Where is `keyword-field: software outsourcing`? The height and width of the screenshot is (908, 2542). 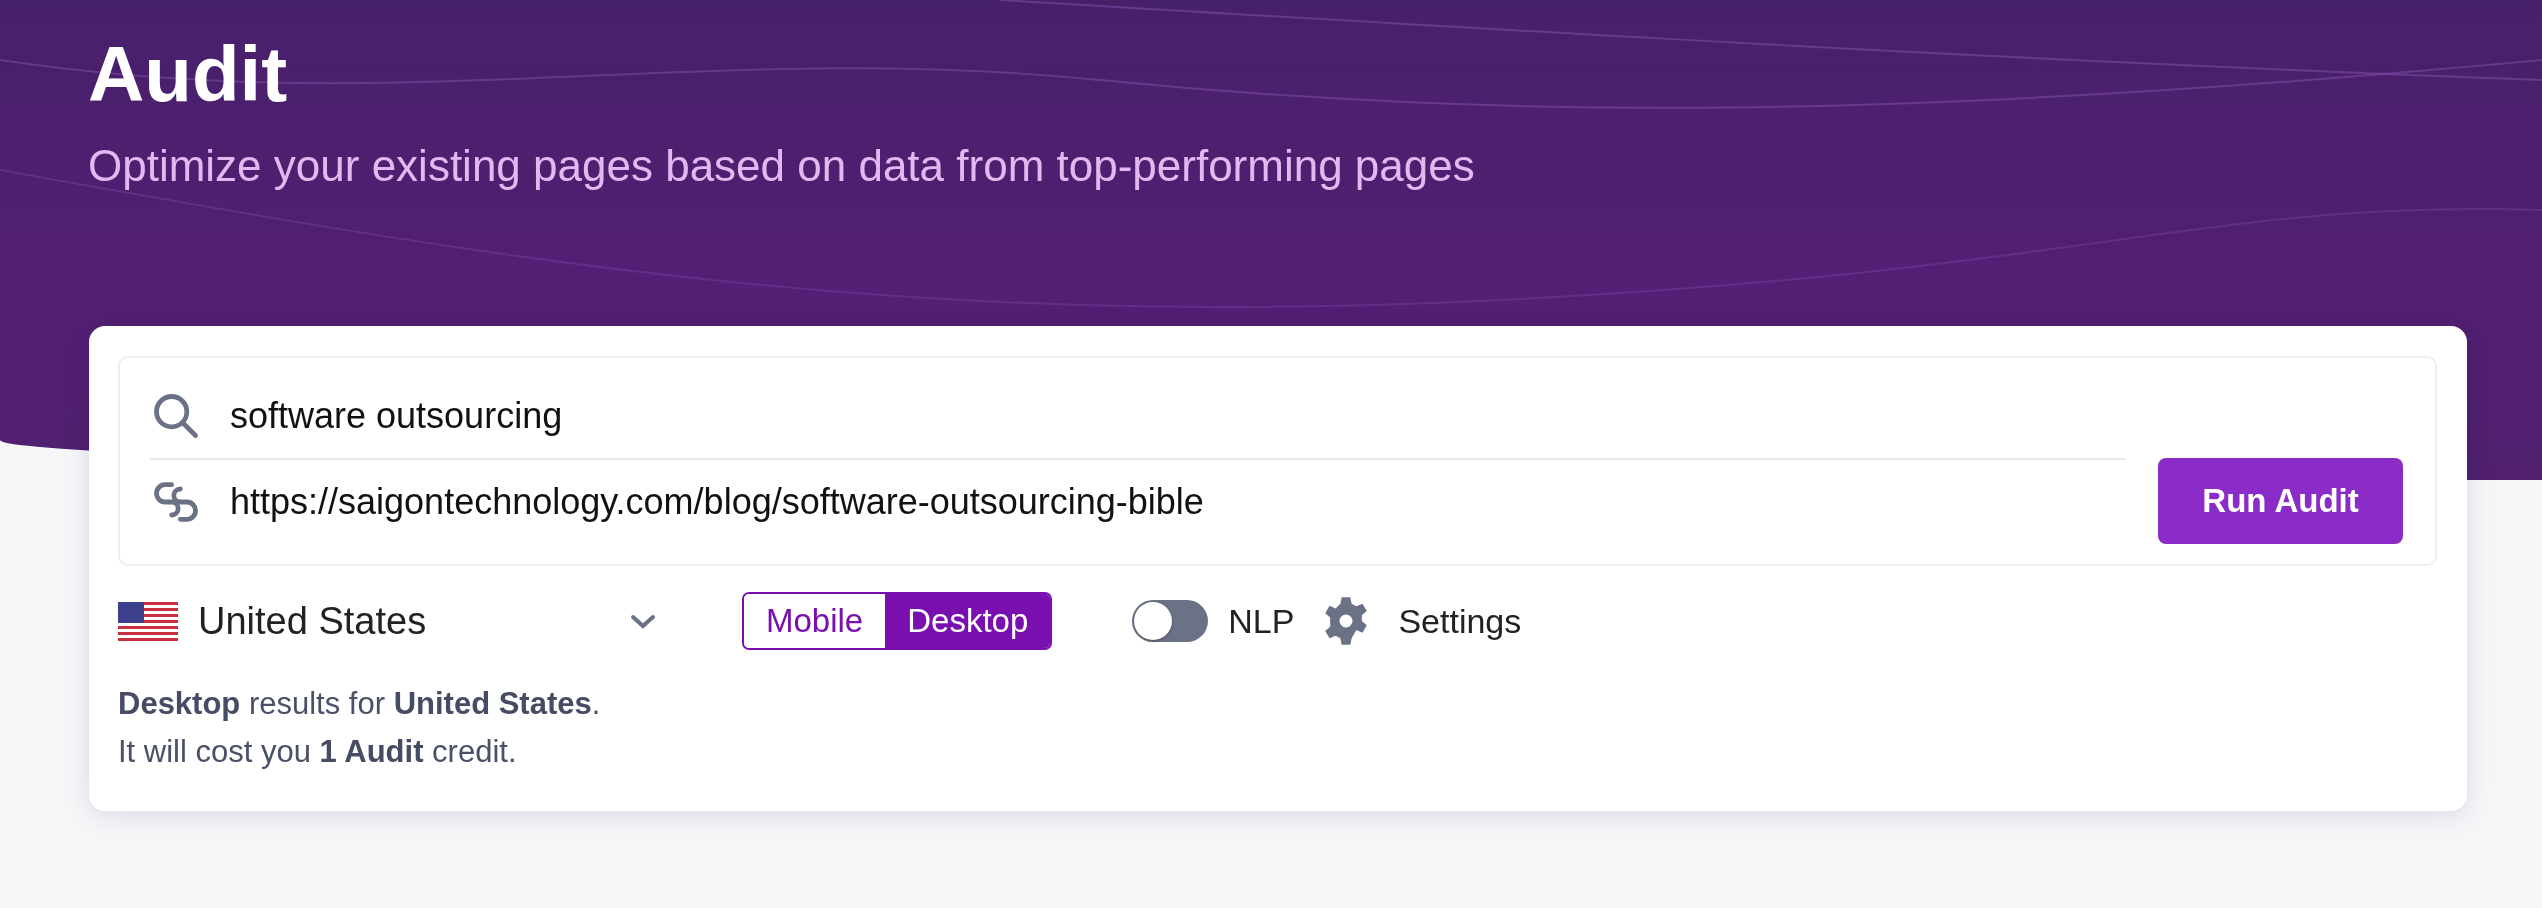
keyword-field: software outsourcing is located at coordinates (1178, 416).